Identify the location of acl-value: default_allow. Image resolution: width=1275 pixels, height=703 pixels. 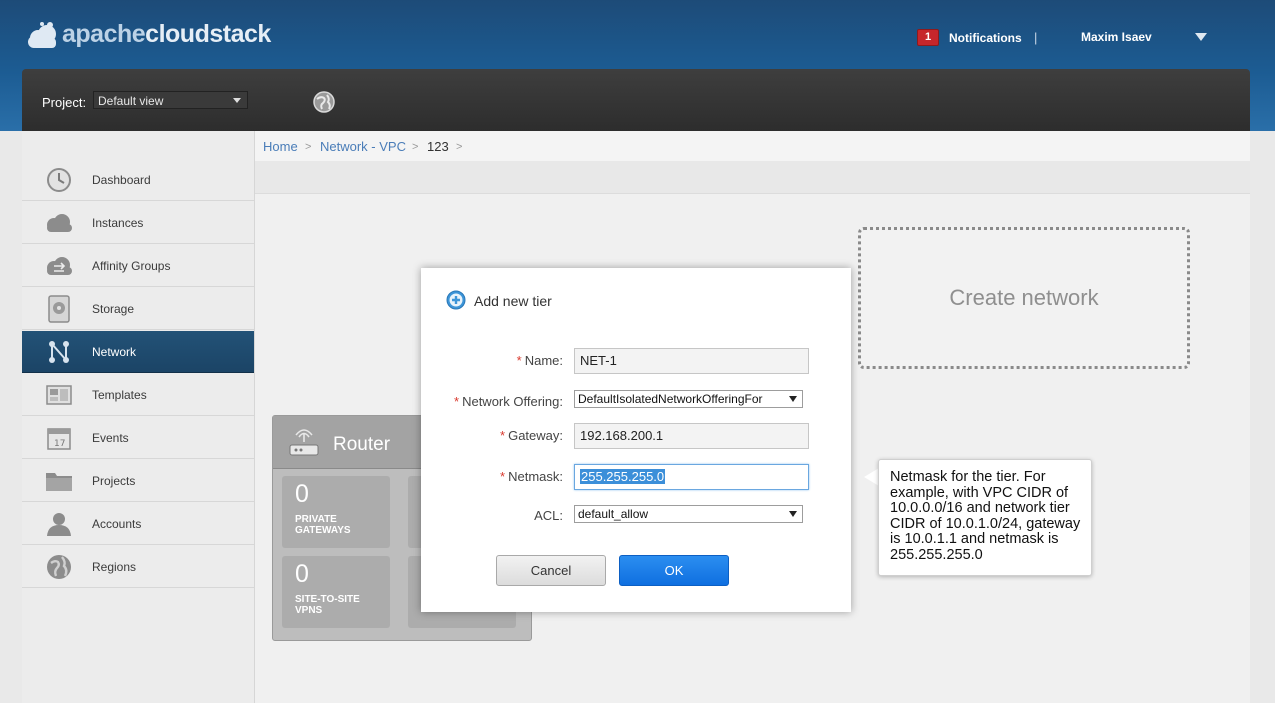
(613, 514).